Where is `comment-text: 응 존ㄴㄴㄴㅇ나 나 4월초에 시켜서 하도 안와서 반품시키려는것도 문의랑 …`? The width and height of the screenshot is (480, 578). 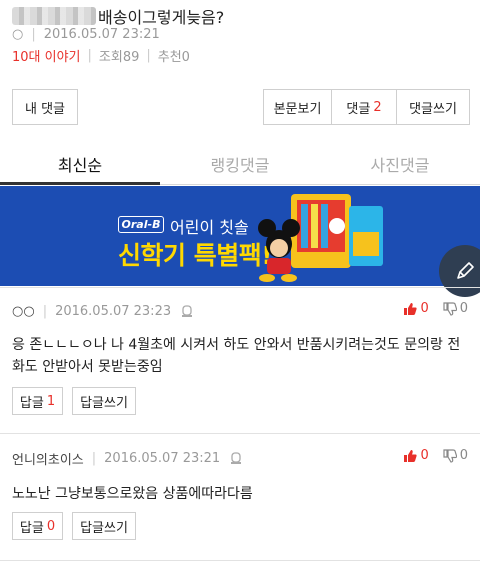
comment-text: 응 존ㄴㄴㄴㅇ나 나 4월초에 시켜서 하도 안와서 반품시키려는것도 문의랑 … is located at coordinates (236, 356).